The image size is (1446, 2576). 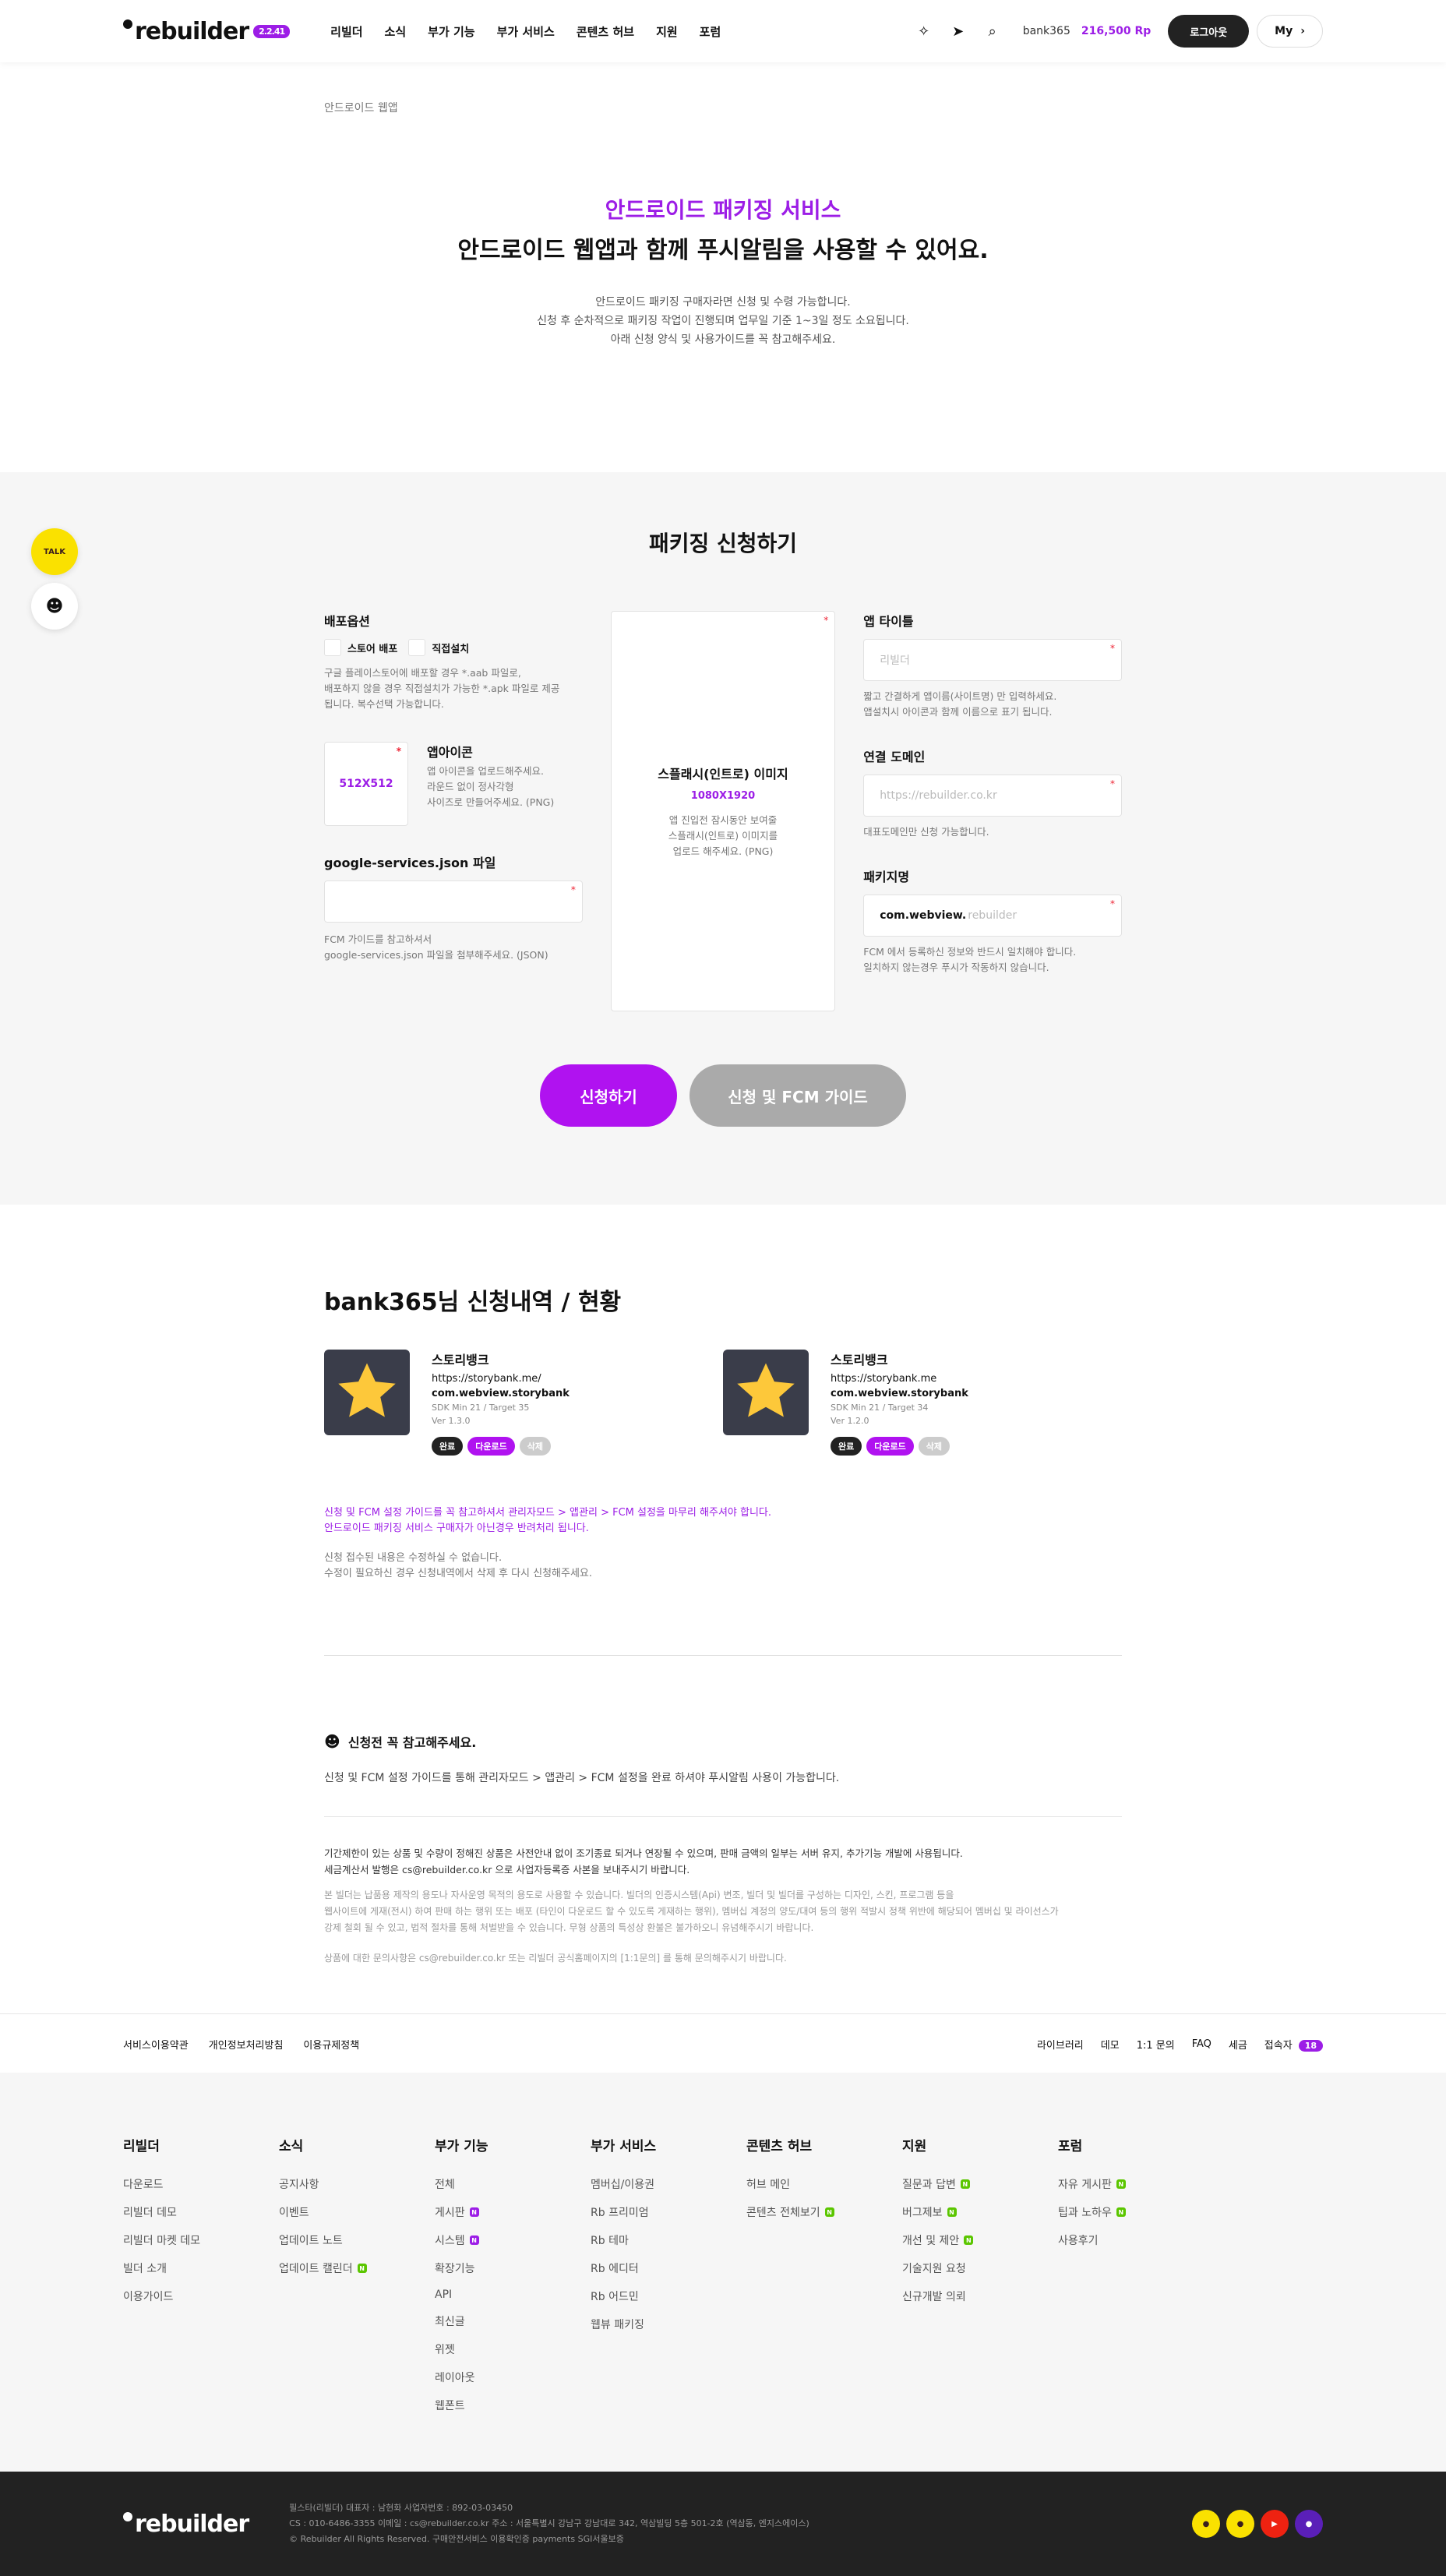 I want to click on apply-title: 패키징 신청하기, so click(x=723, y=543).